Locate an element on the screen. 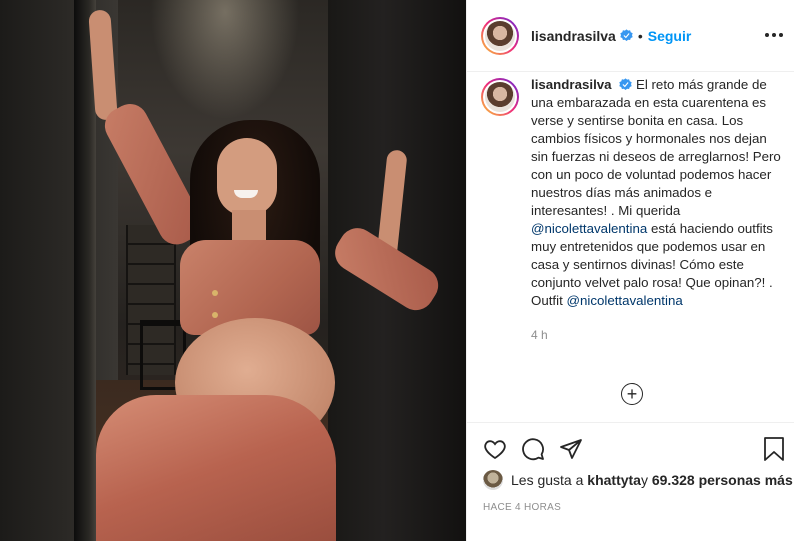  comment-icon is located at coordinates (533, 449).